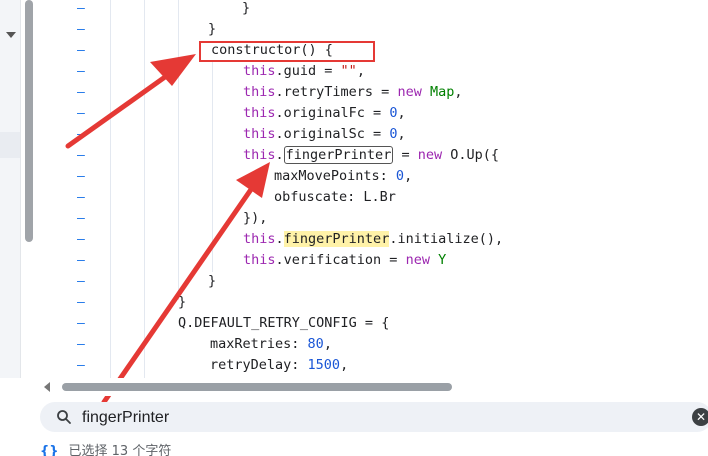 The image size is (708, 456). Describe the element at coordinates (336, 239) in the screenshot. I see `search-match: fingerPrinter` at that location.